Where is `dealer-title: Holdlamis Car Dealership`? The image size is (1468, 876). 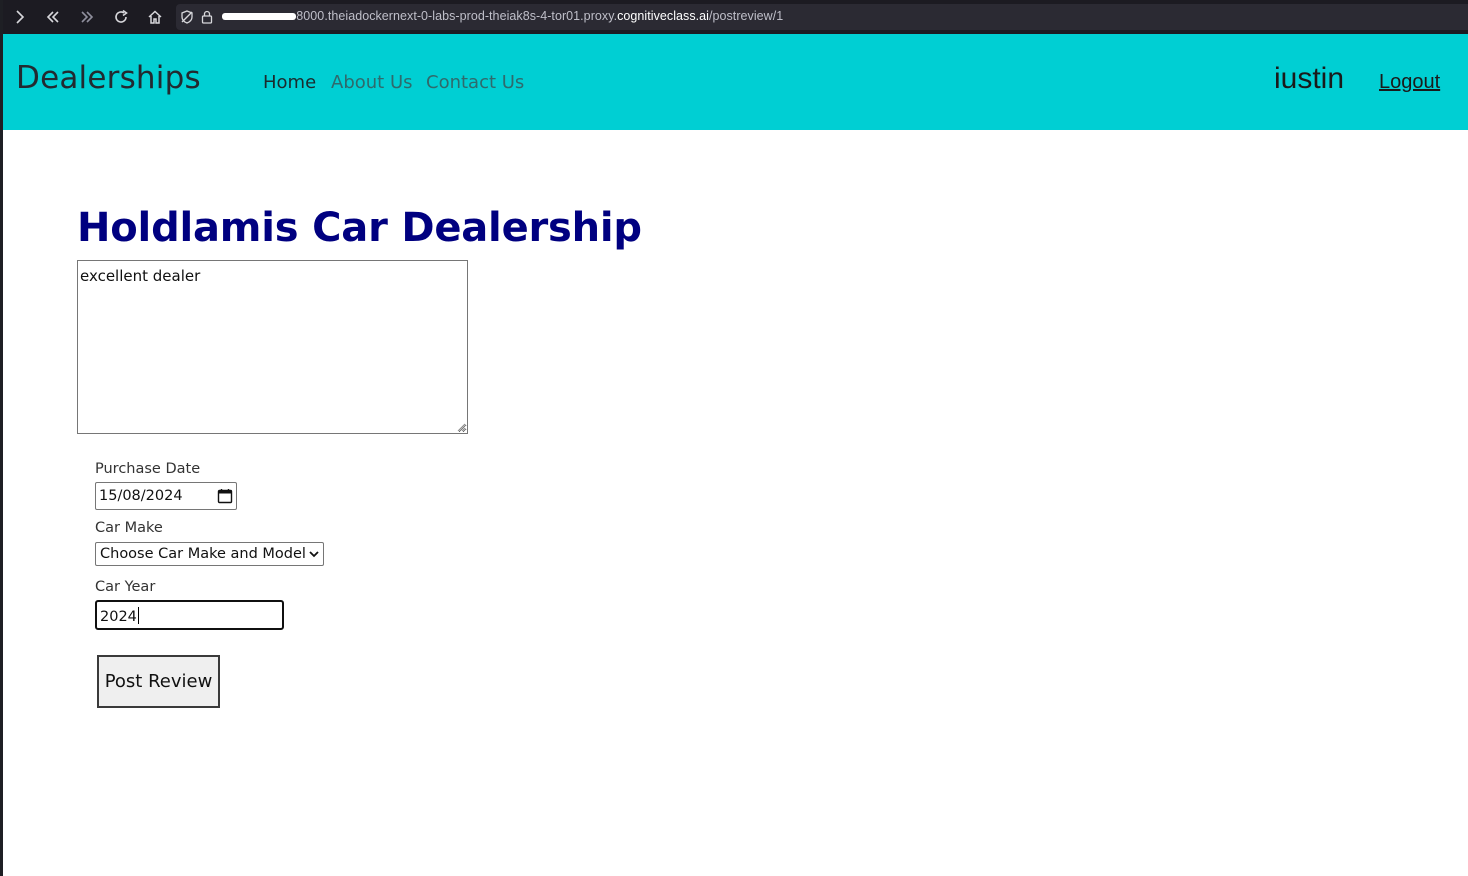
dealer-title: Holdlamis Car Dealership is located at coordinates (359, 228).